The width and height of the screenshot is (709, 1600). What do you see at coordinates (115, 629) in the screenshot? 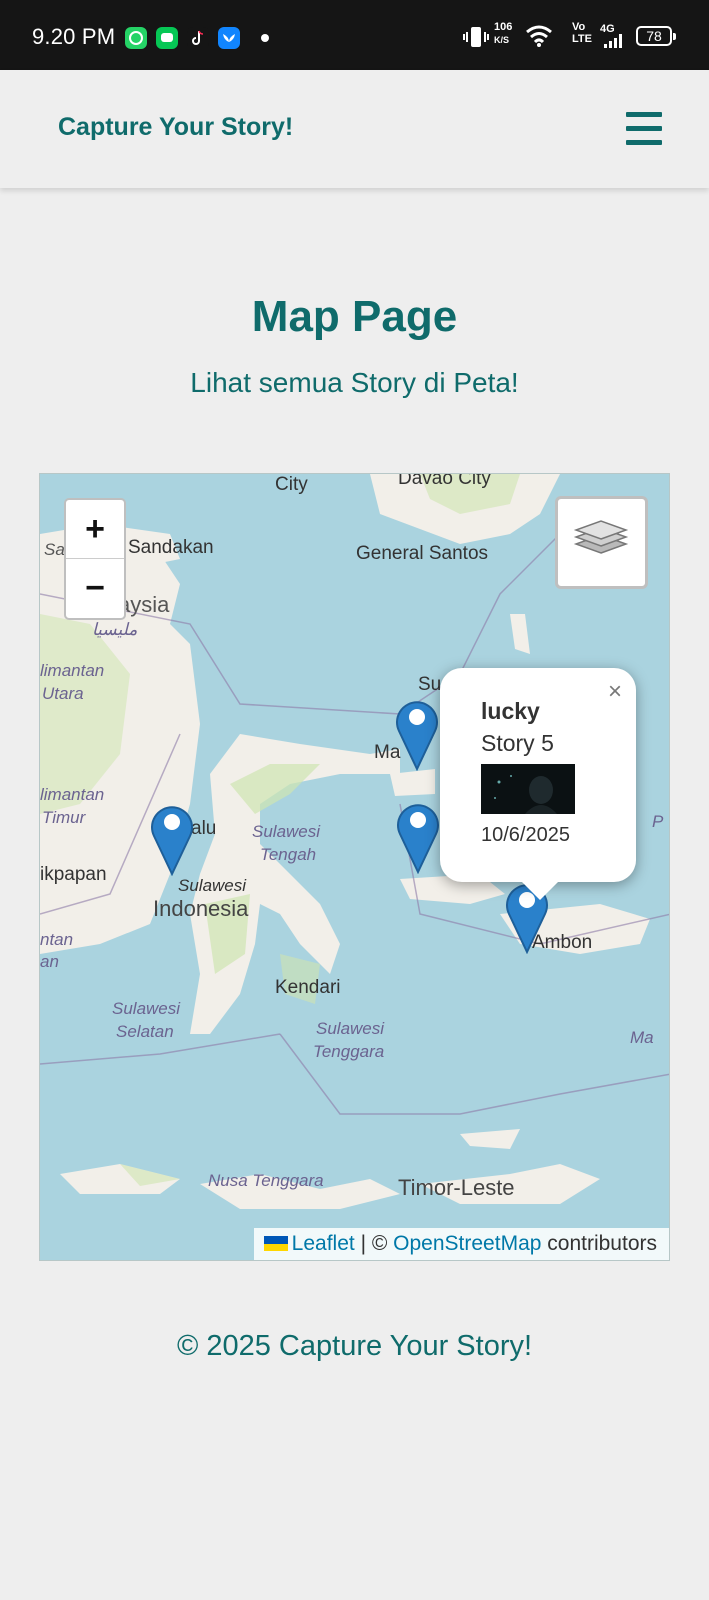
I see `map-label: مليسيا` at bounding box center [115, 629].